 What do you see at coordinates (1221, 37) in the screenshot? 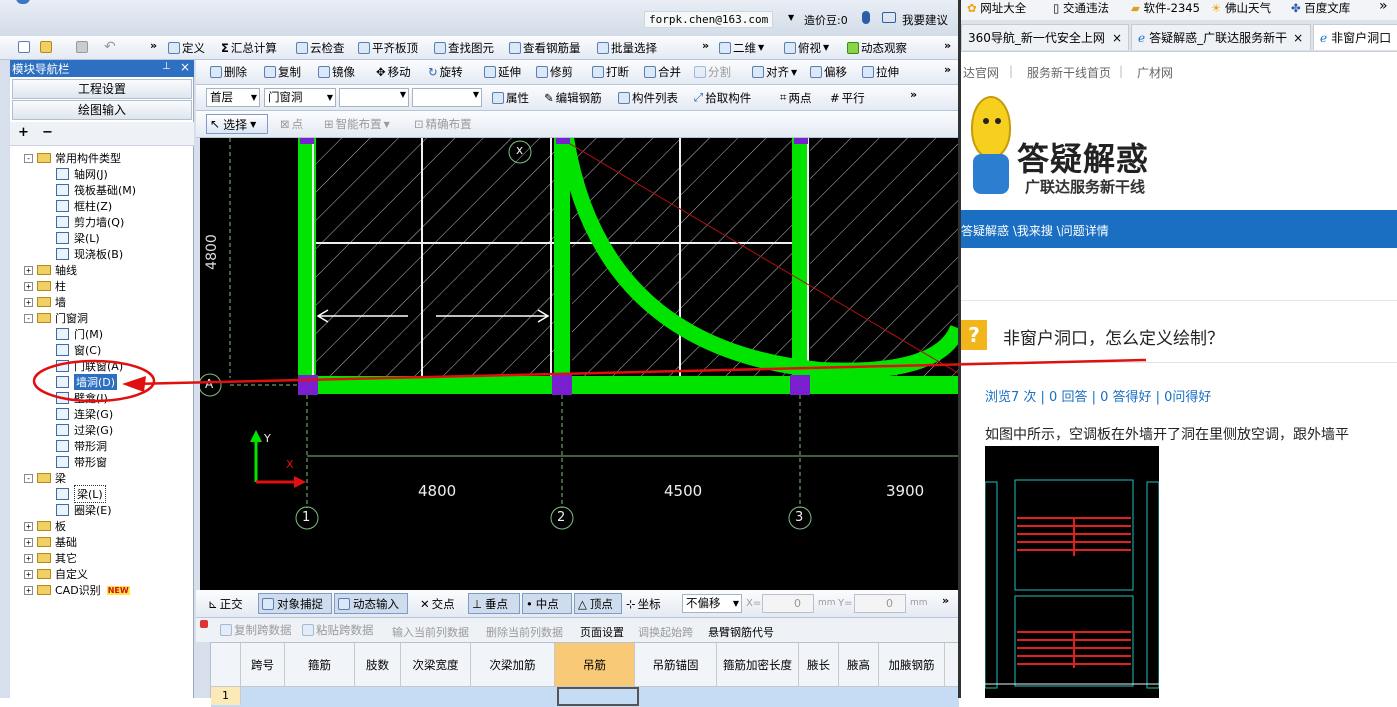
I see `tab-answers: ℯ 答疑解惑_广联达服务新干 ×` at bounding box center [1221, 37].